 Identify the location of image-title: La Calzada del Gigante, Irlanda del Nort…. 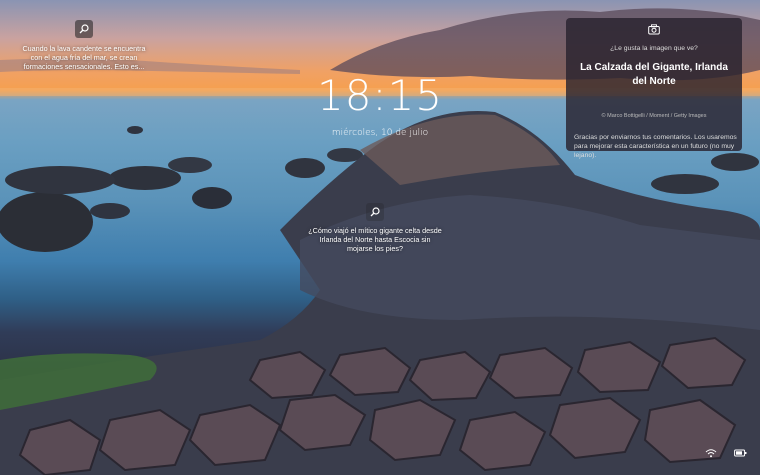
(654, 75).